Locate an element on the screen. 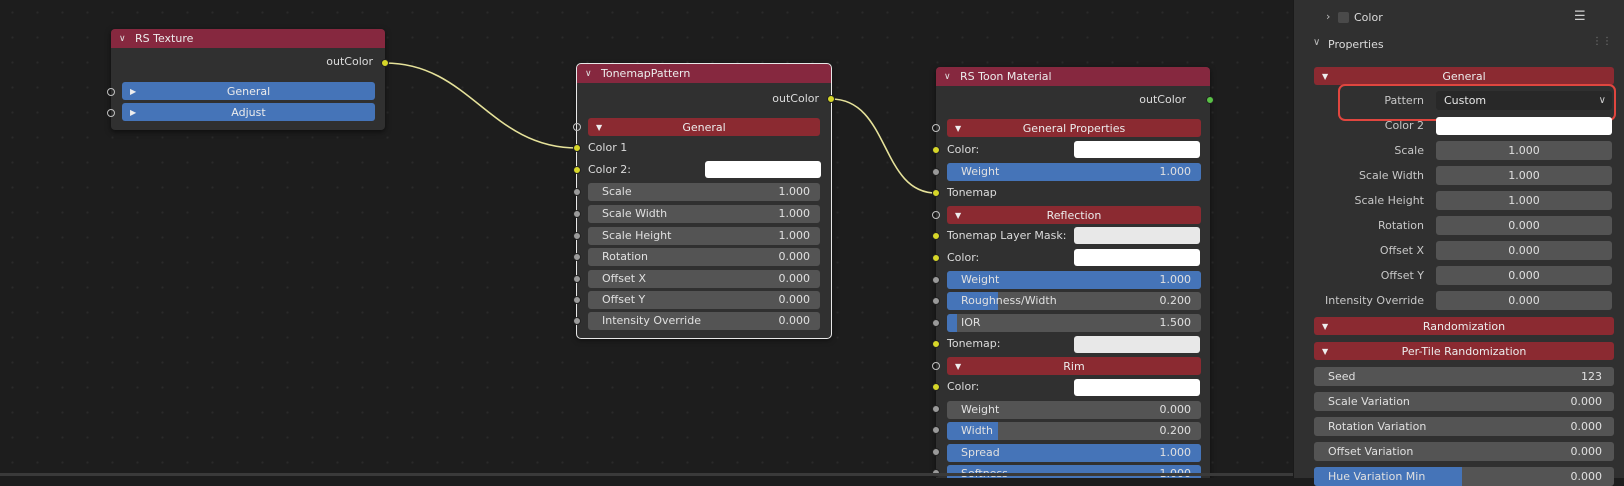 Image resolution: width=1624 pixels, height=486 pixels. rim-width-field: Width 0.200 is located at coordinates (1074, 431).